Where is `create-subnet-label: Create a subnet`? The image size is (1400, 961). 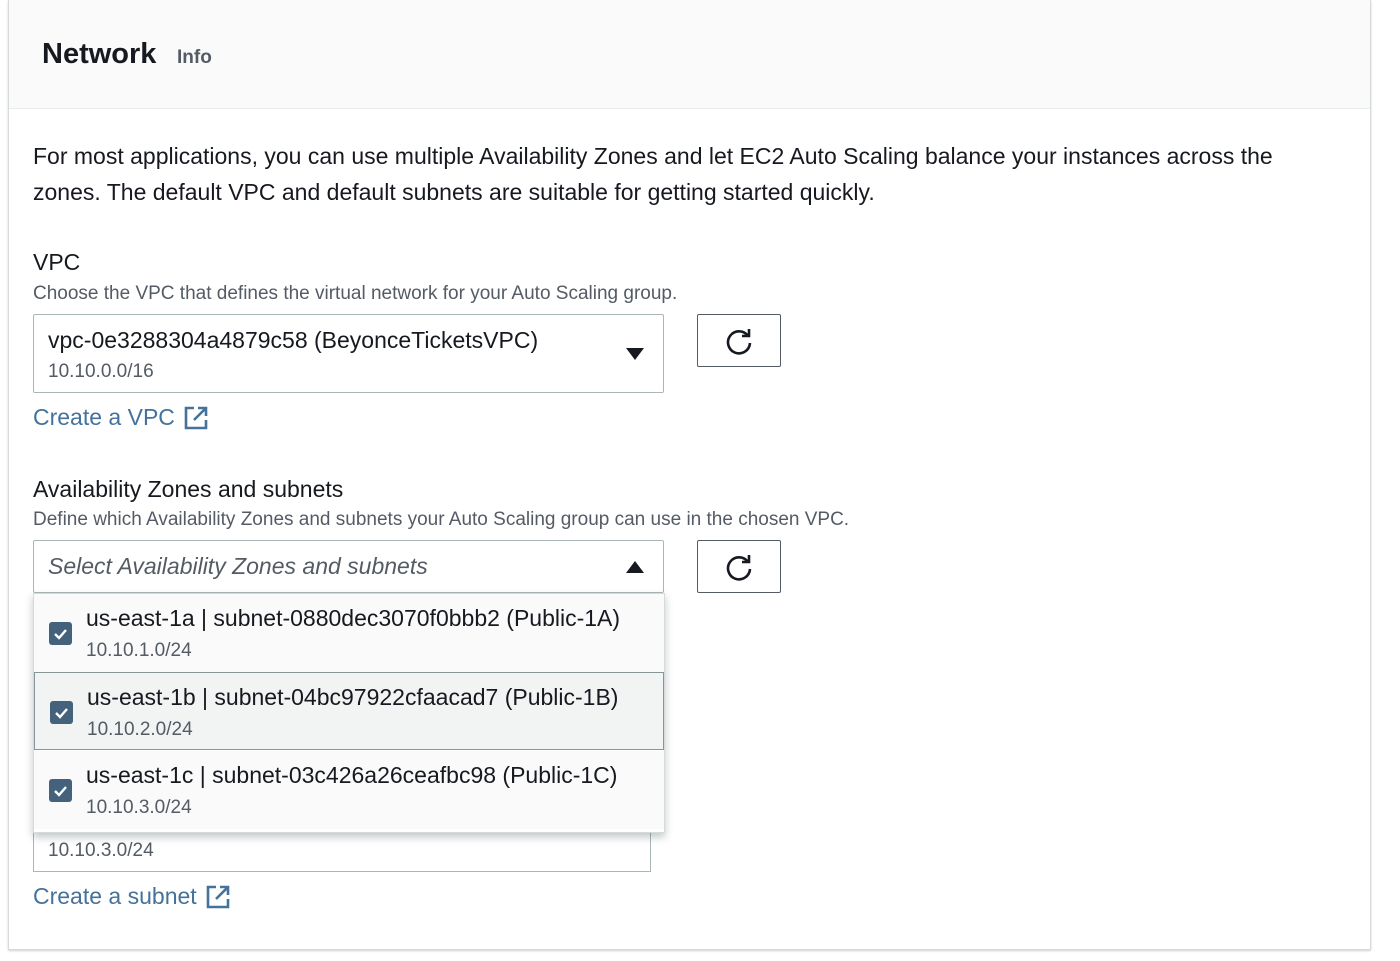
create-subnet-label: Create a subnet is located at coordinates (115, 896).